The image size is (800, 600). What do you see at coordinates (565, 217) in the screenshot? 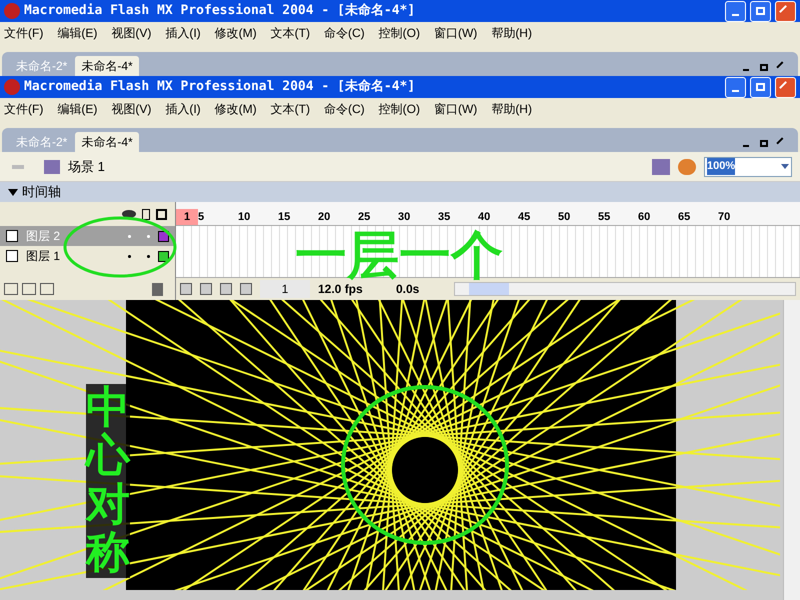
I see `frame-number: 50` at bounding box center [565, 217].